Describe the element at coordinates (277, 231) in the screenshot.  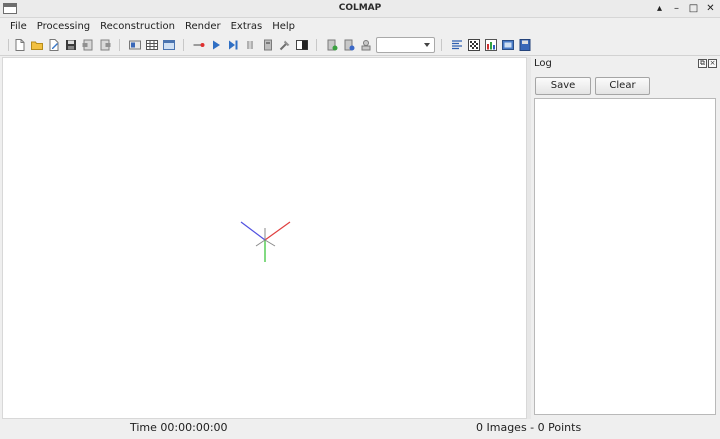
I see `axis-x-line` at that location.